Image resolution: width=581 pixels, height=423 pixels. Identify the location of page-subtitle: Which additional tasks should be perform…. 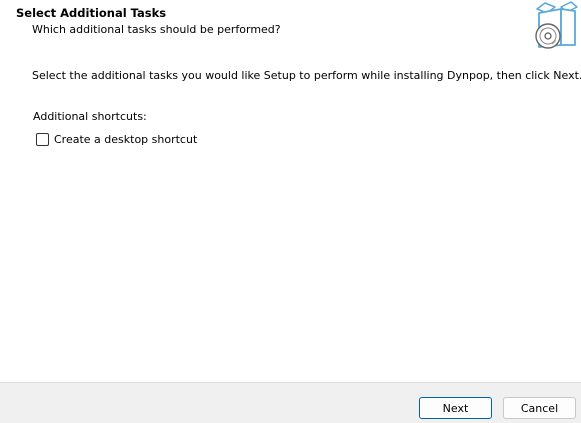
(156, 29).